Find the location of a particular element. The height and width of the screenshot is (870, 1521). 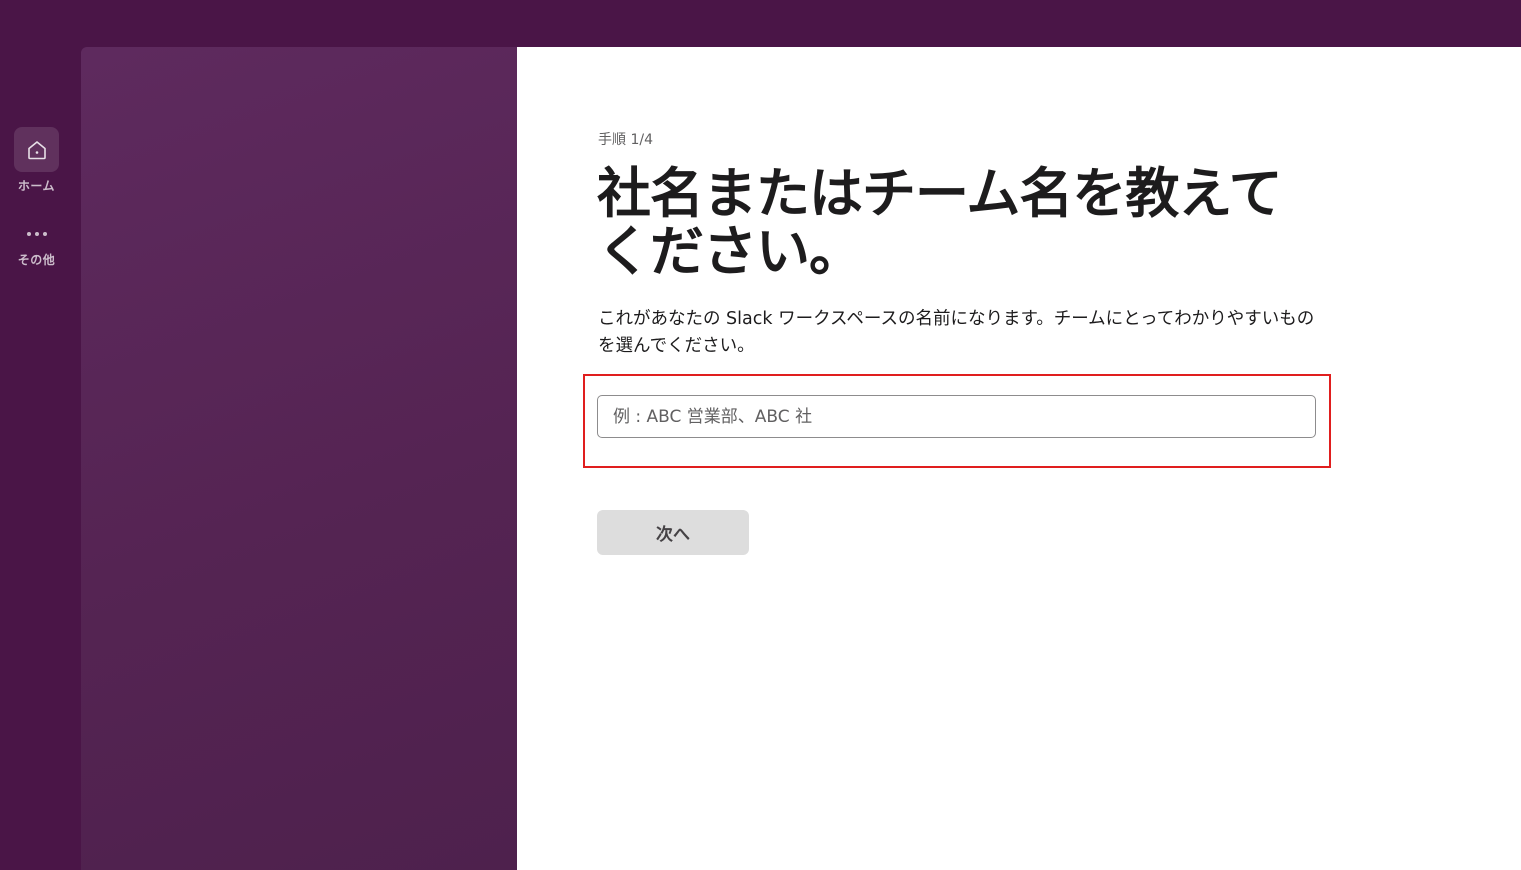

more-dots-icon is located at coordinates (36, 234).